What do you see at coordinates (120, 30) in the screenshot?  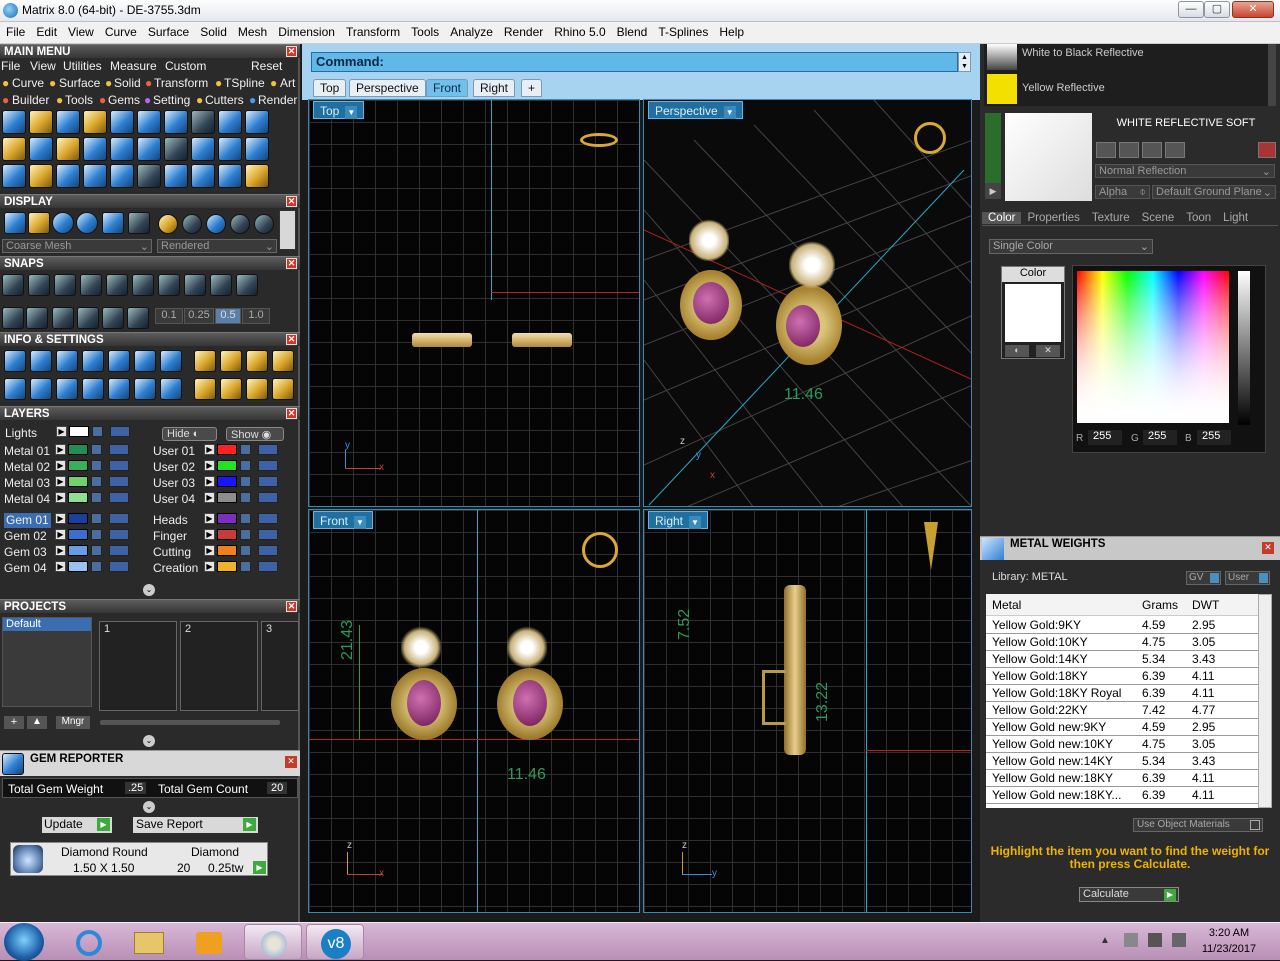 I see `menu-curve: Curve` at bounding box center [120, 30].